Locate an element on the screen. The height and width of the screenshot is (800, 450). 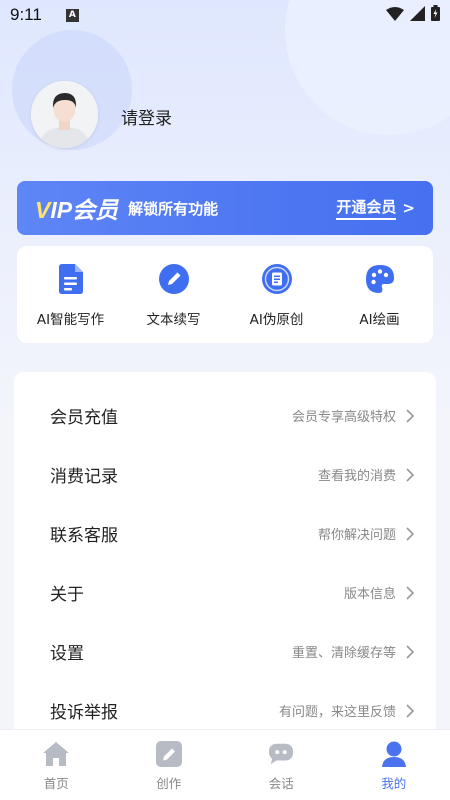
vip-title: VIP会员 is located at coordinates (77, 210).